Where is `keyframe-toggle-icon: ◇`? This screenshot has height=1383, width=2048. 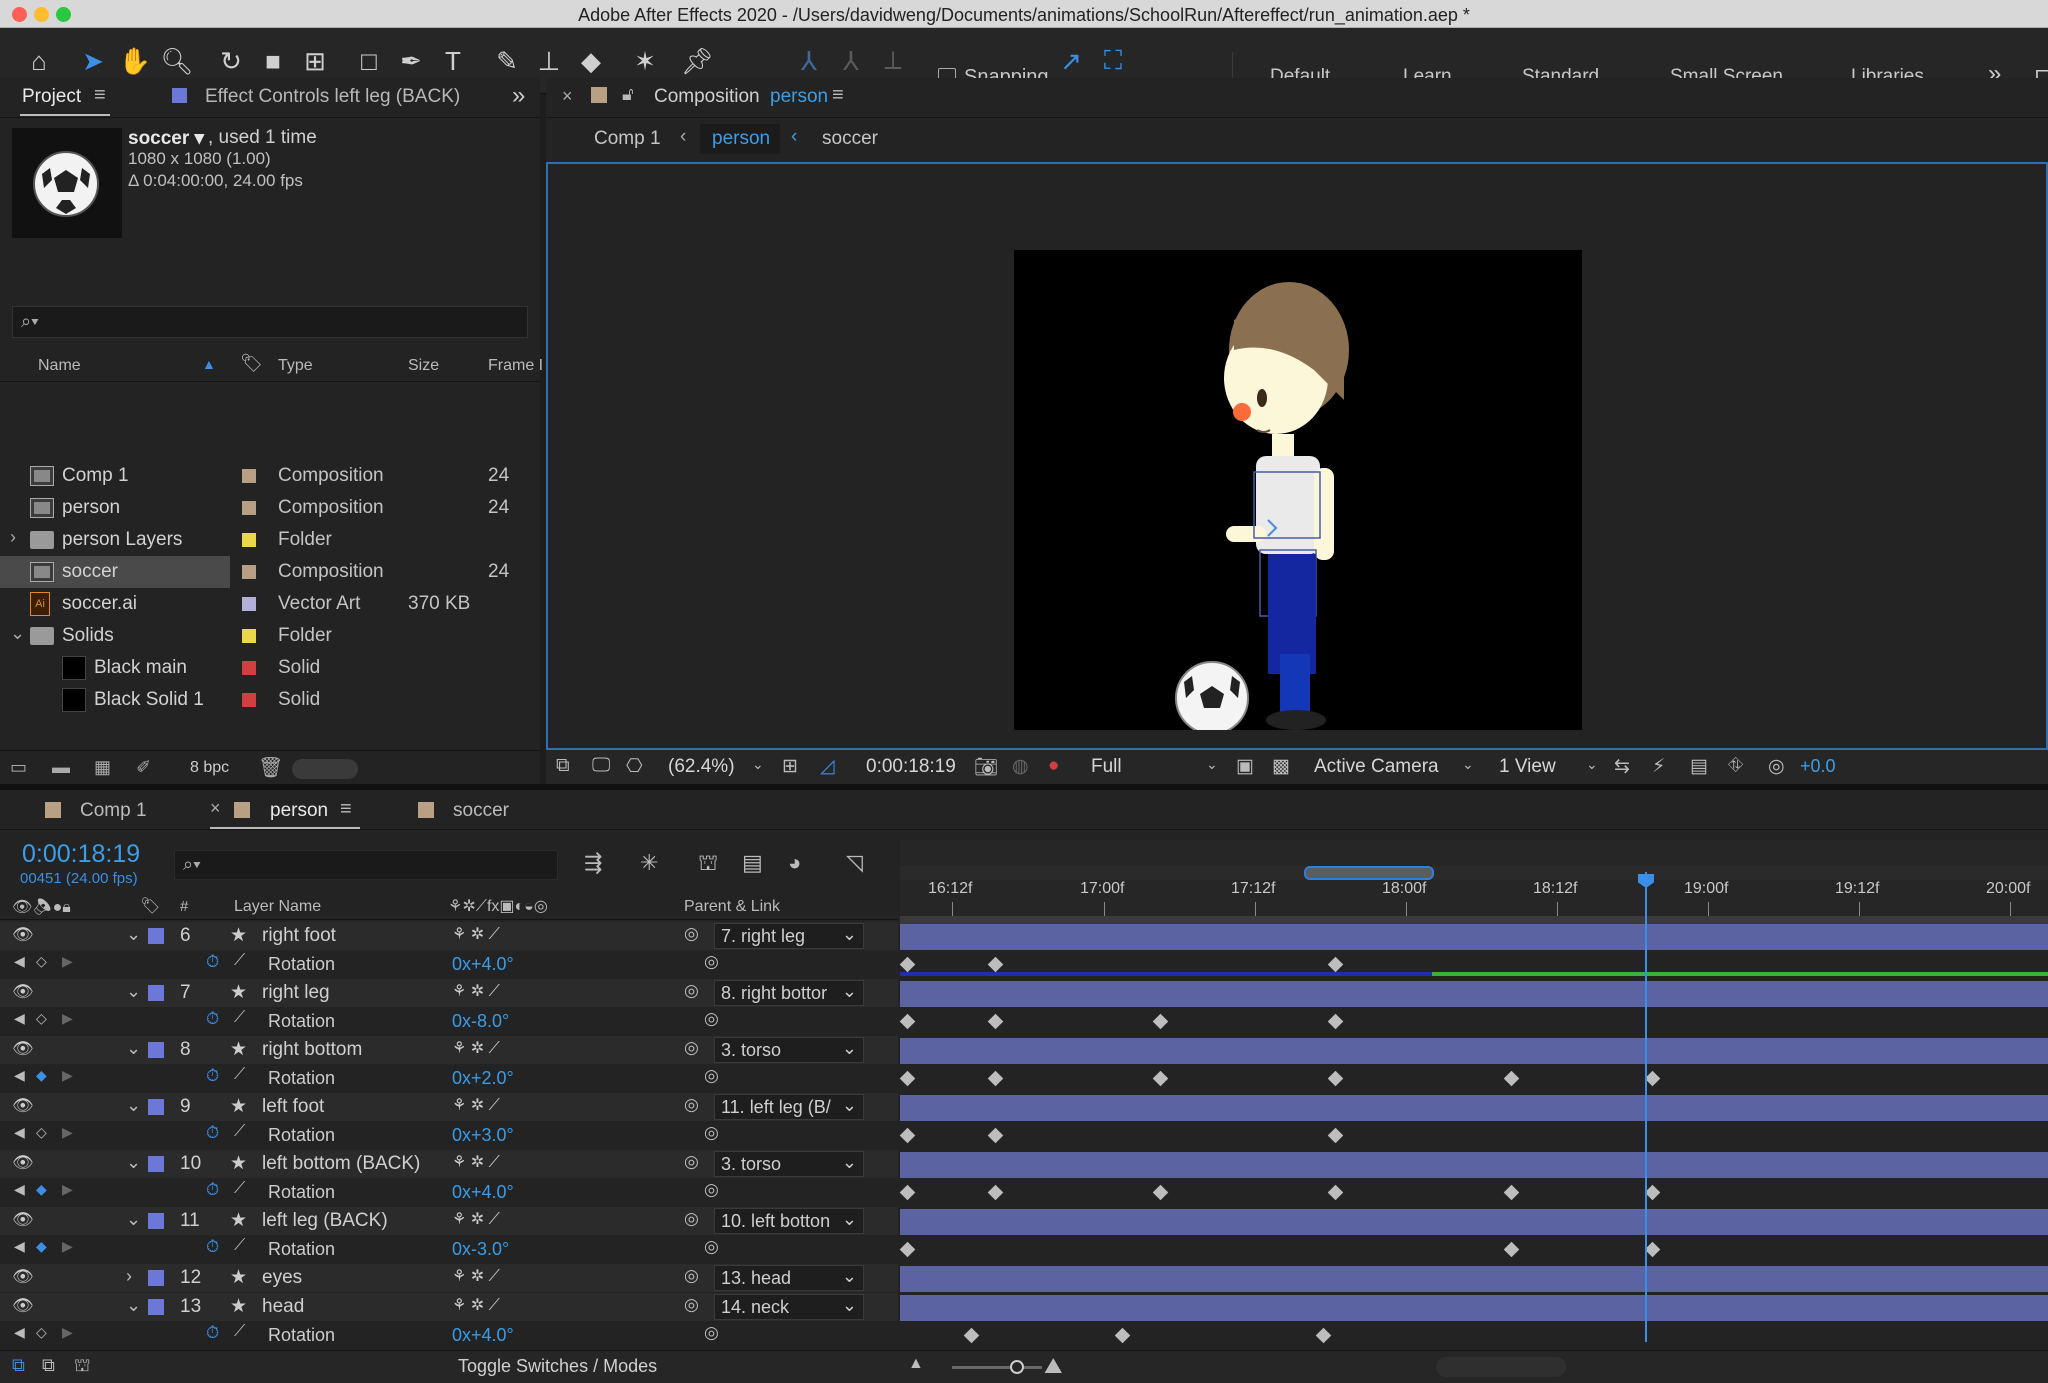 keyframe-toggle-icon: ◇ is located at coordinates (41, 961).